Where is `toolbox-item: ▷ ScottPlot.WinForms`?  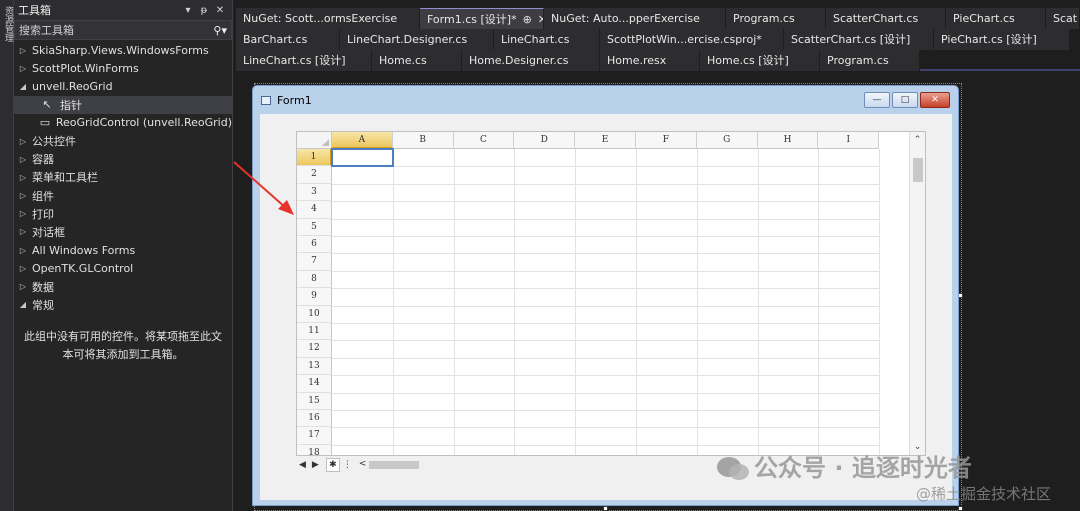
toolbox-item: ▷ ScottPlot.WinForms is located at coordinates (123, 68).